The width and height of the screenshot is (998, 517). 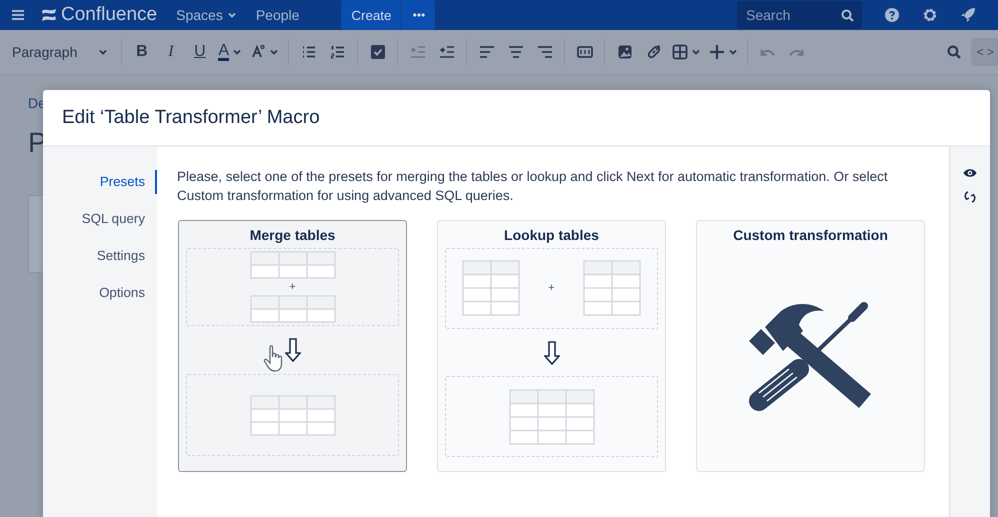 I want to click on nav-link: Spaces, so click(x=206, y=15).